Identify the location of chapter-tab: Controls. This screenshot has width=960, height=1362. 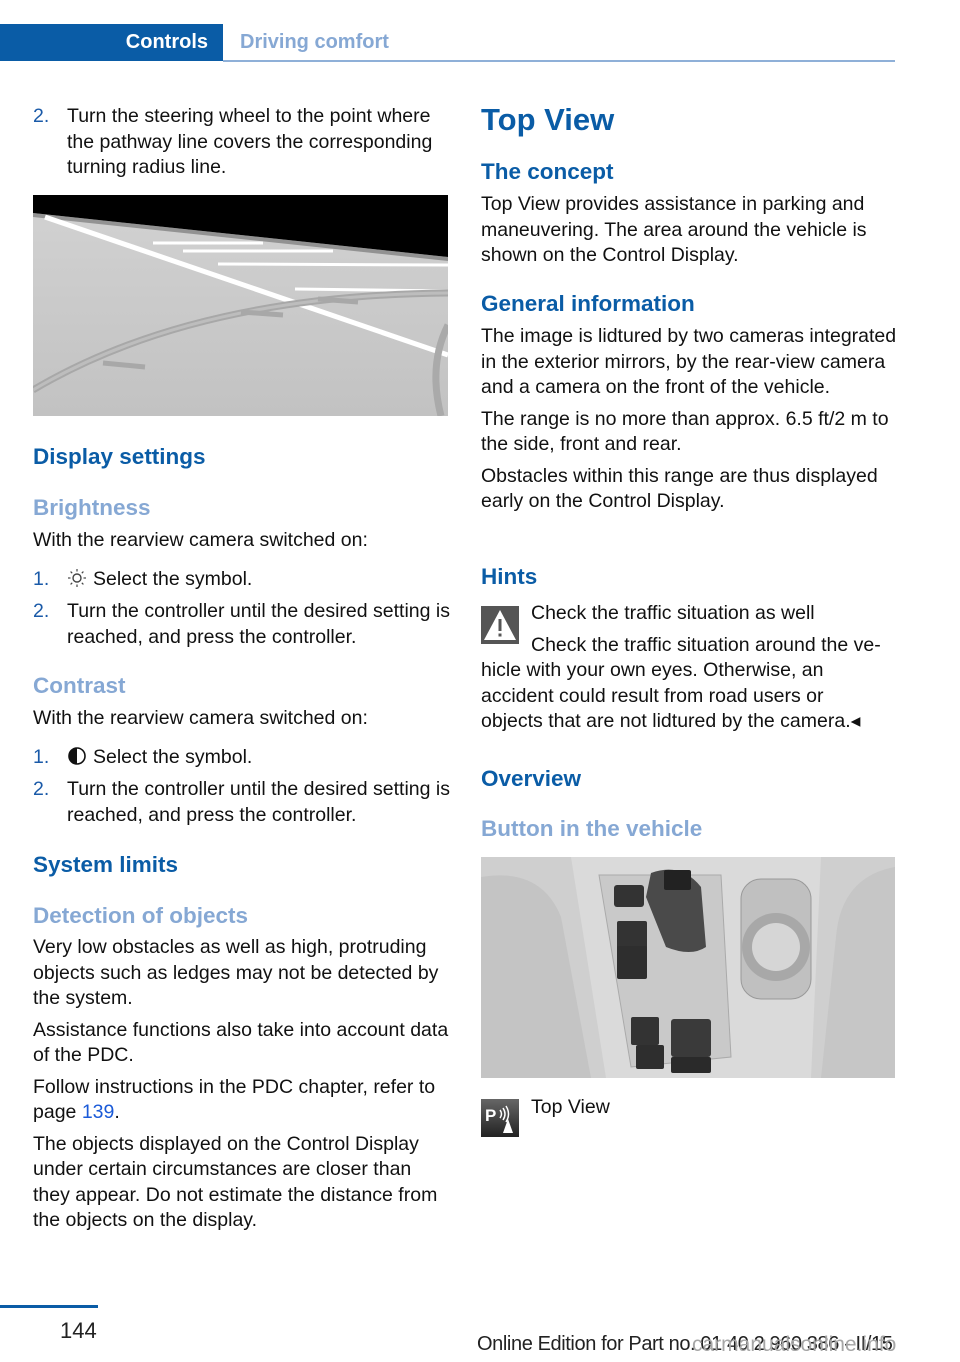
(111, 42).